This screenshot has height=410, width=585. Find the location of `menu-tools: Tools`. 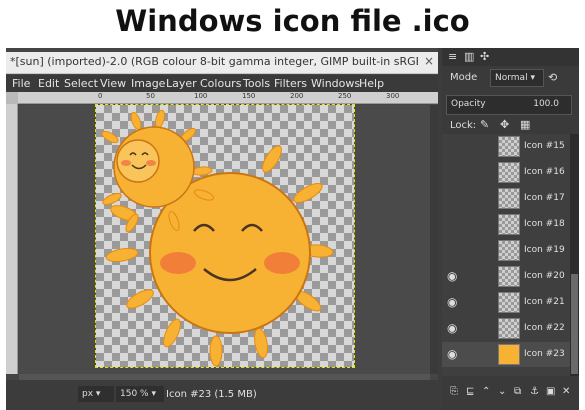

menu-tools: Tools is located at coordinates (256, 83).